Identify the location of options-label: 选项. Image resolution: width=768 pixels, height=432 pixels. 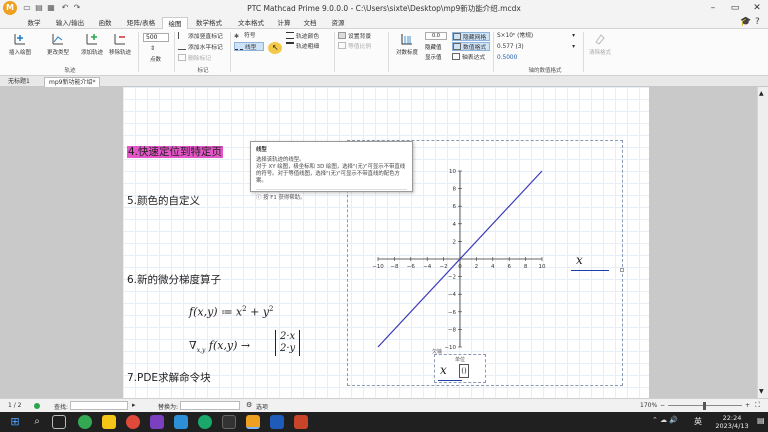
(262, 406).